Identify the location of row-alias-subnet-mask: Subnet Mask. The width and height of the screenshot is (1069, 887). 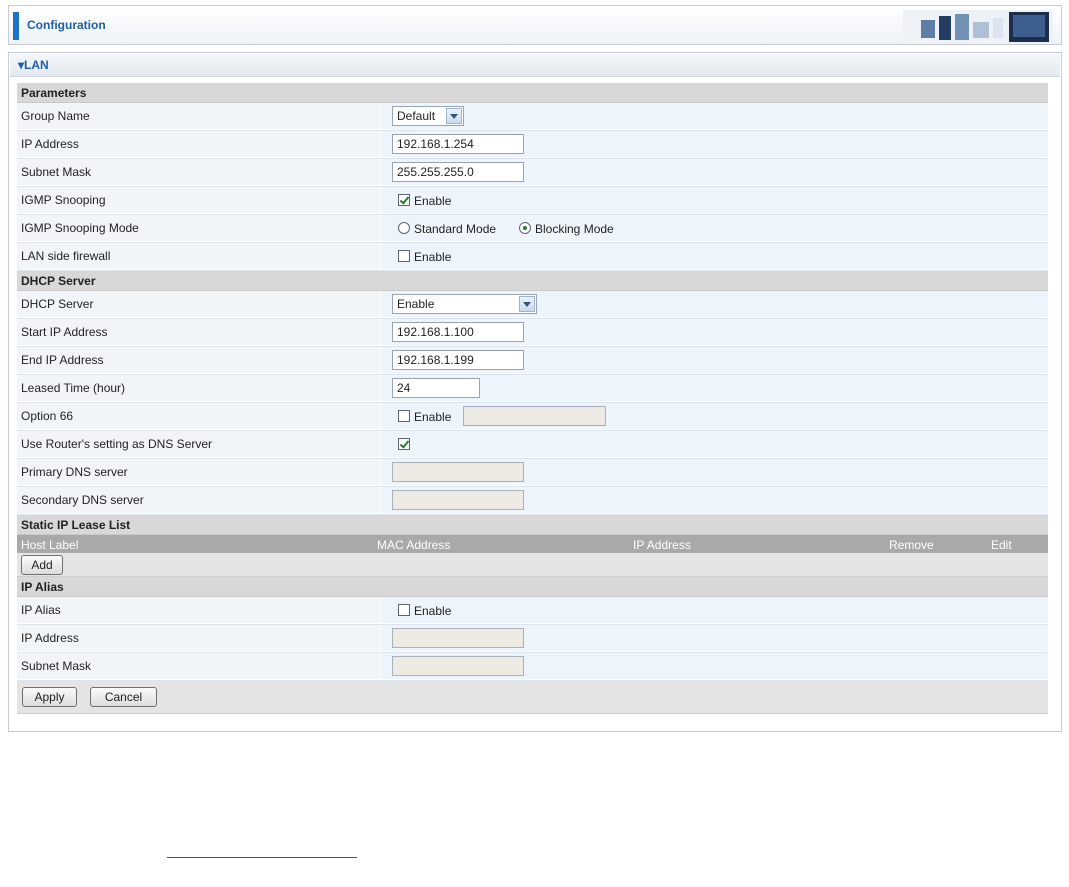
(532, 667).